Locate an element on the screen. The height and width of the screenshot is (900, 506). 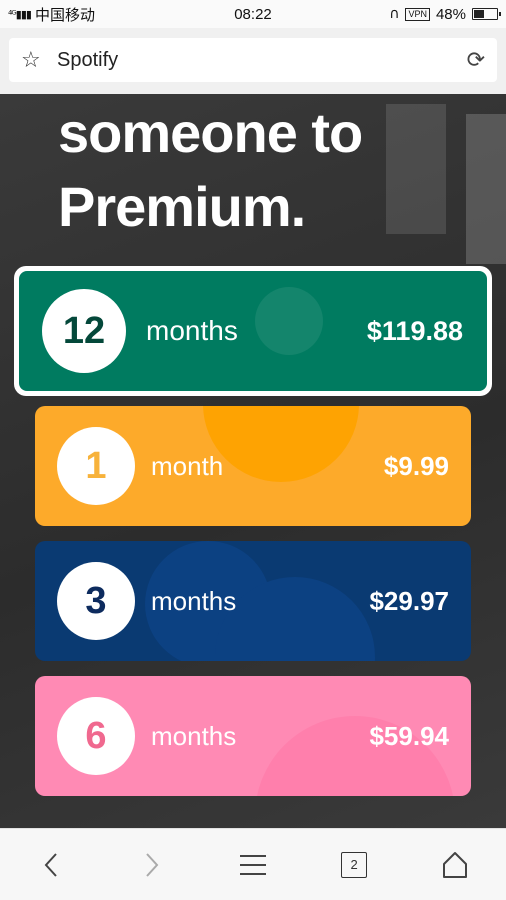
headset-icon: ∩ is located at coordinates (394, 14).